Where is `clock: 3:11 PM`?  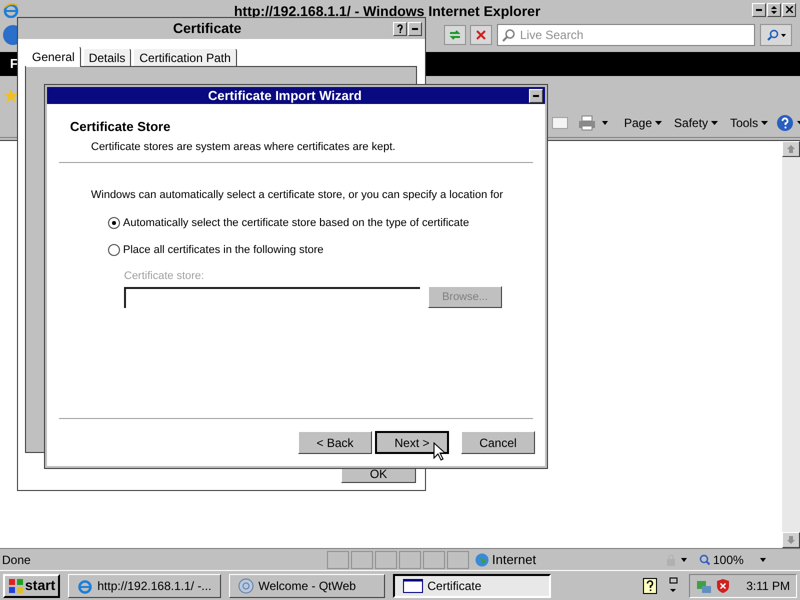
clock: 3:11 PM is located at coordinates (768, 586).